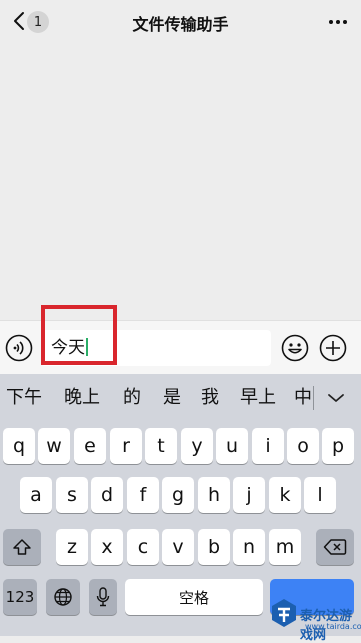 The image size is (361, 643). Describe the element at coordinates (313, 398) in the screenshot. I see `candidate-divider` at that location.